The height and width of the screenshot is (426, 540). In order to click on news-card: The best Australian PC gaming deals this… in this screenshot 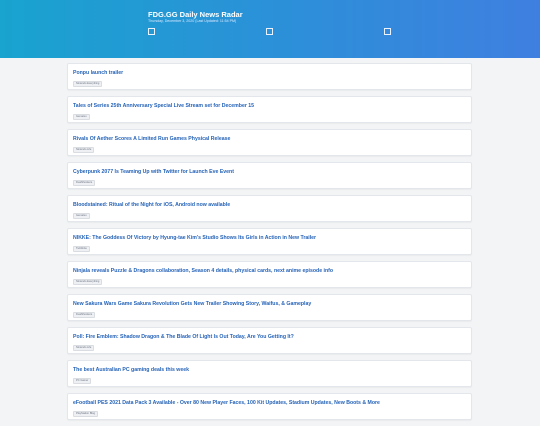, I will do `click(269, 373)`.